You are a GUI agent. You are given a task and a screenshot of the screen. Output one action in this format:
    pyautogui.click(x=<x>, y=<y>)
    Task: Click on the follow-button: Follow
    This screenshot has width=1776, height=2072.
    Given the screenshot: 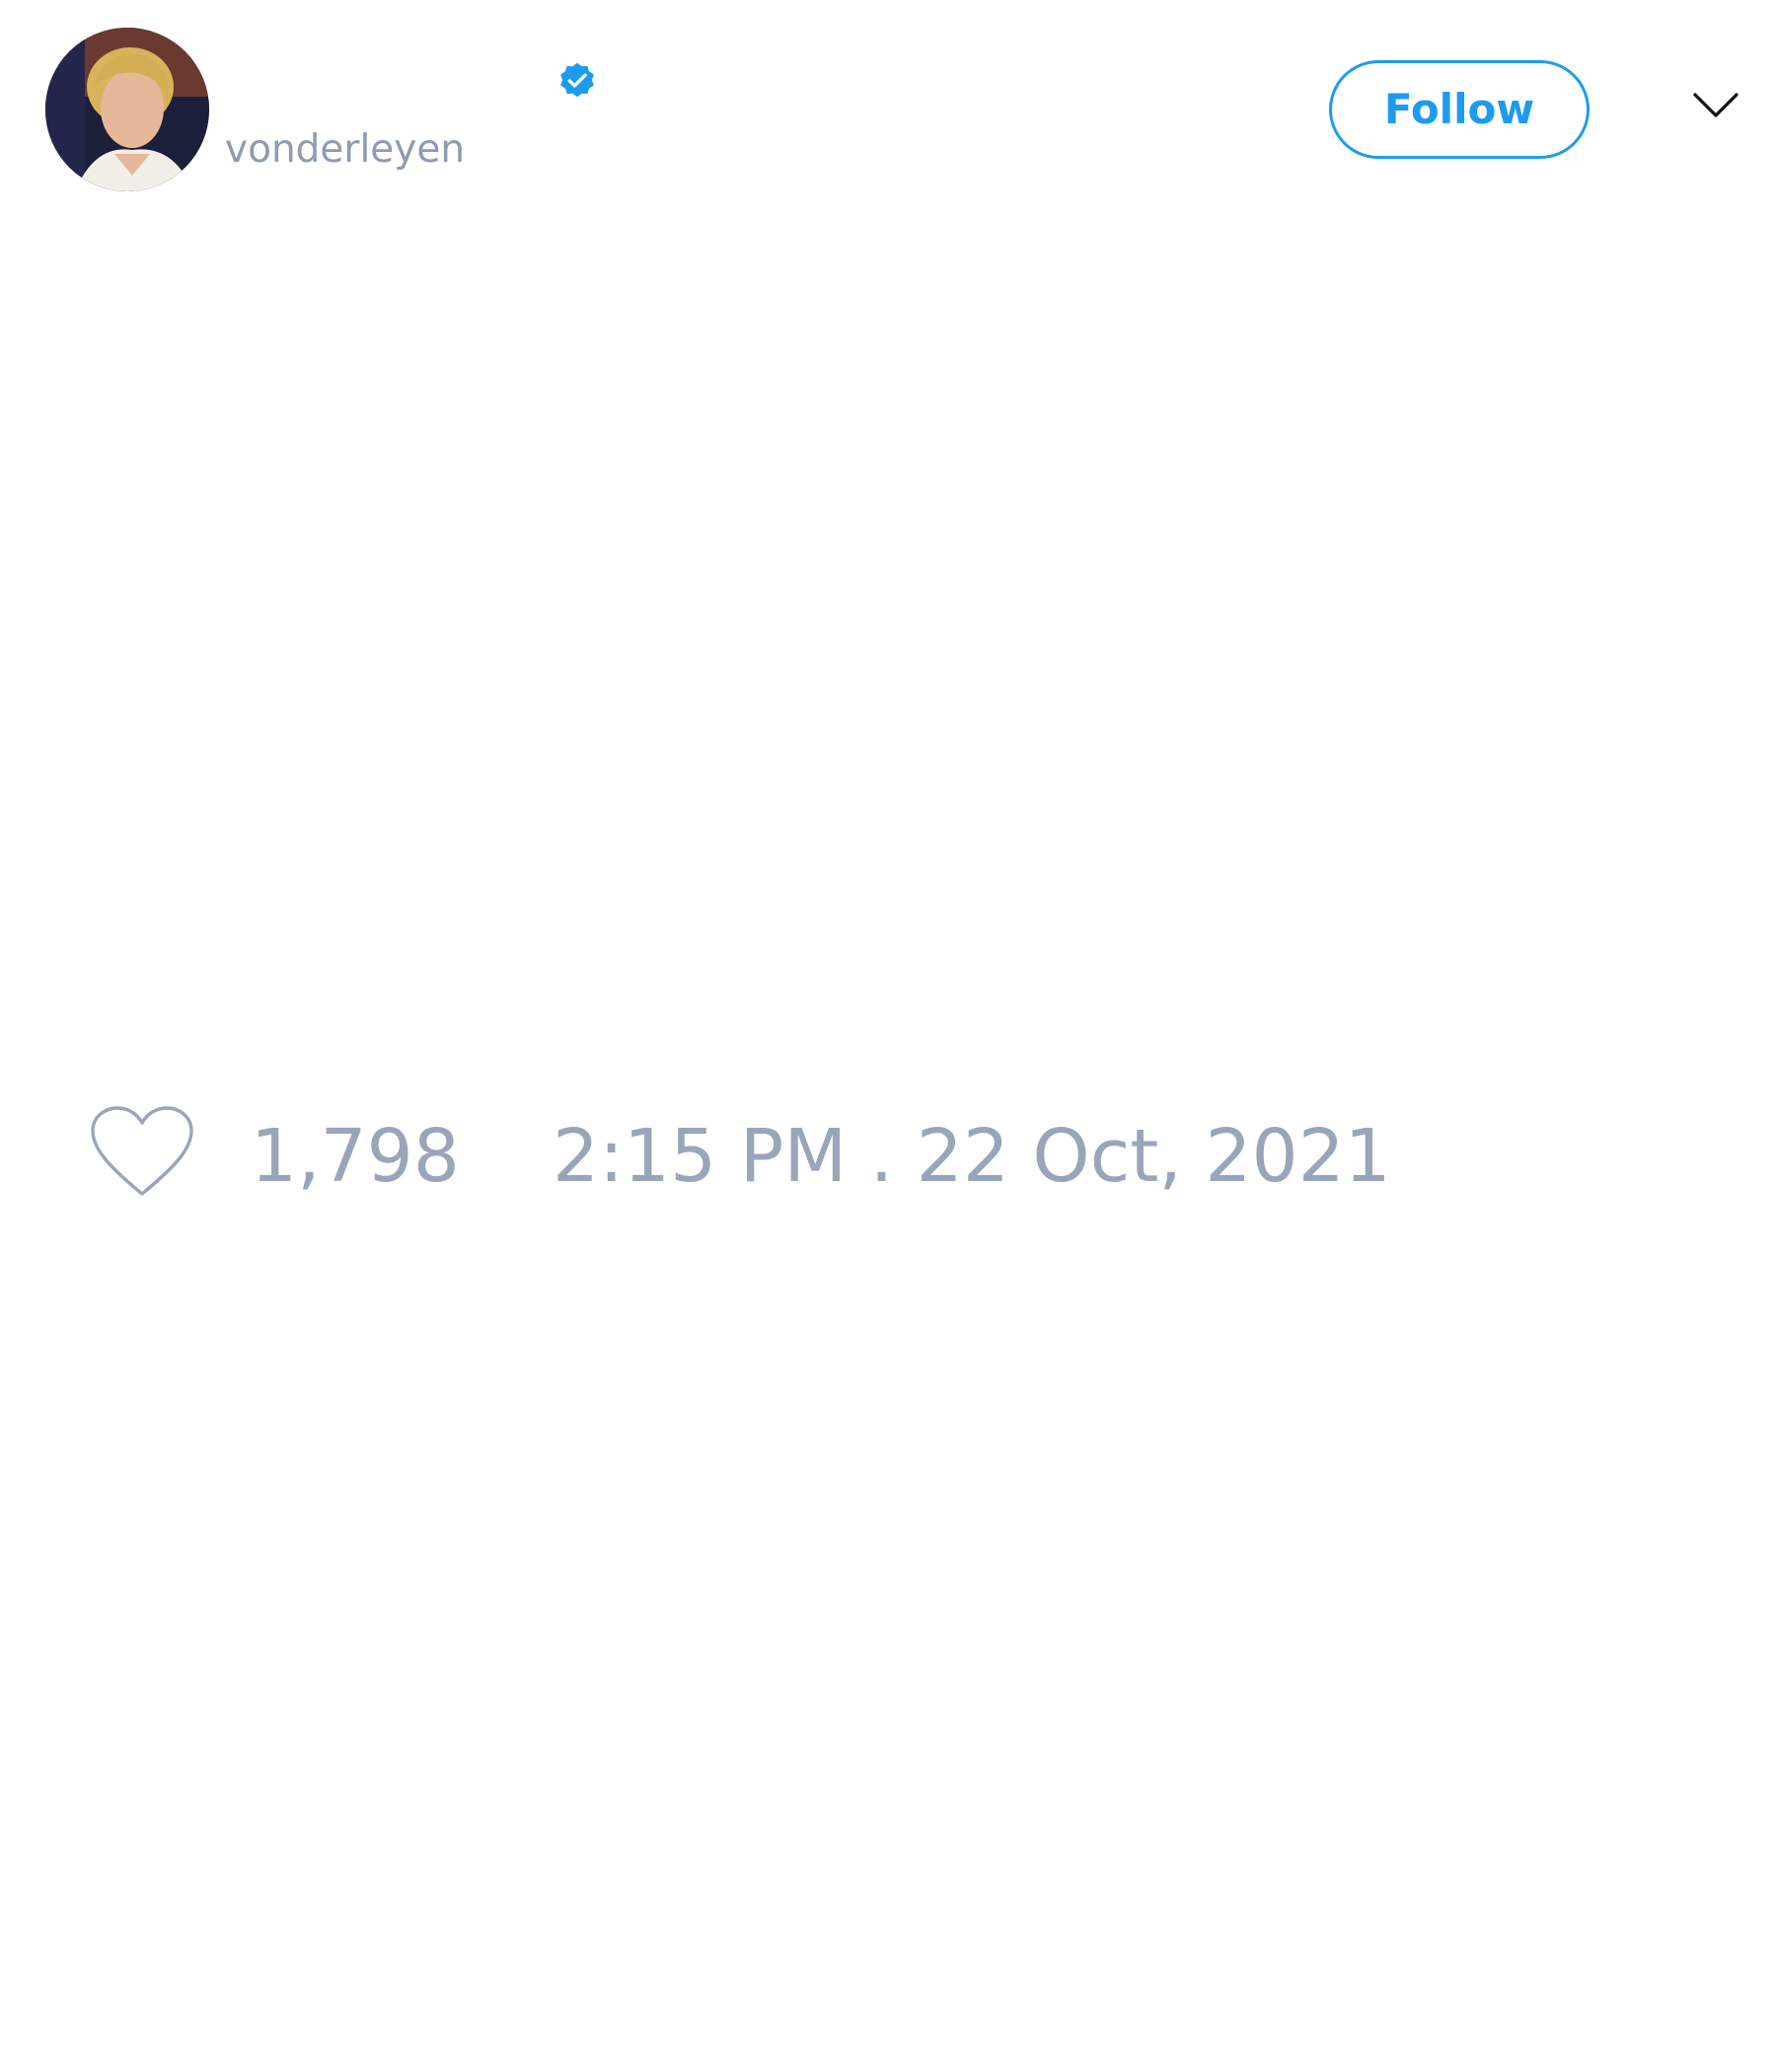 What is the action you would take?
    pyautogui.click(x=1460, y=110)
    